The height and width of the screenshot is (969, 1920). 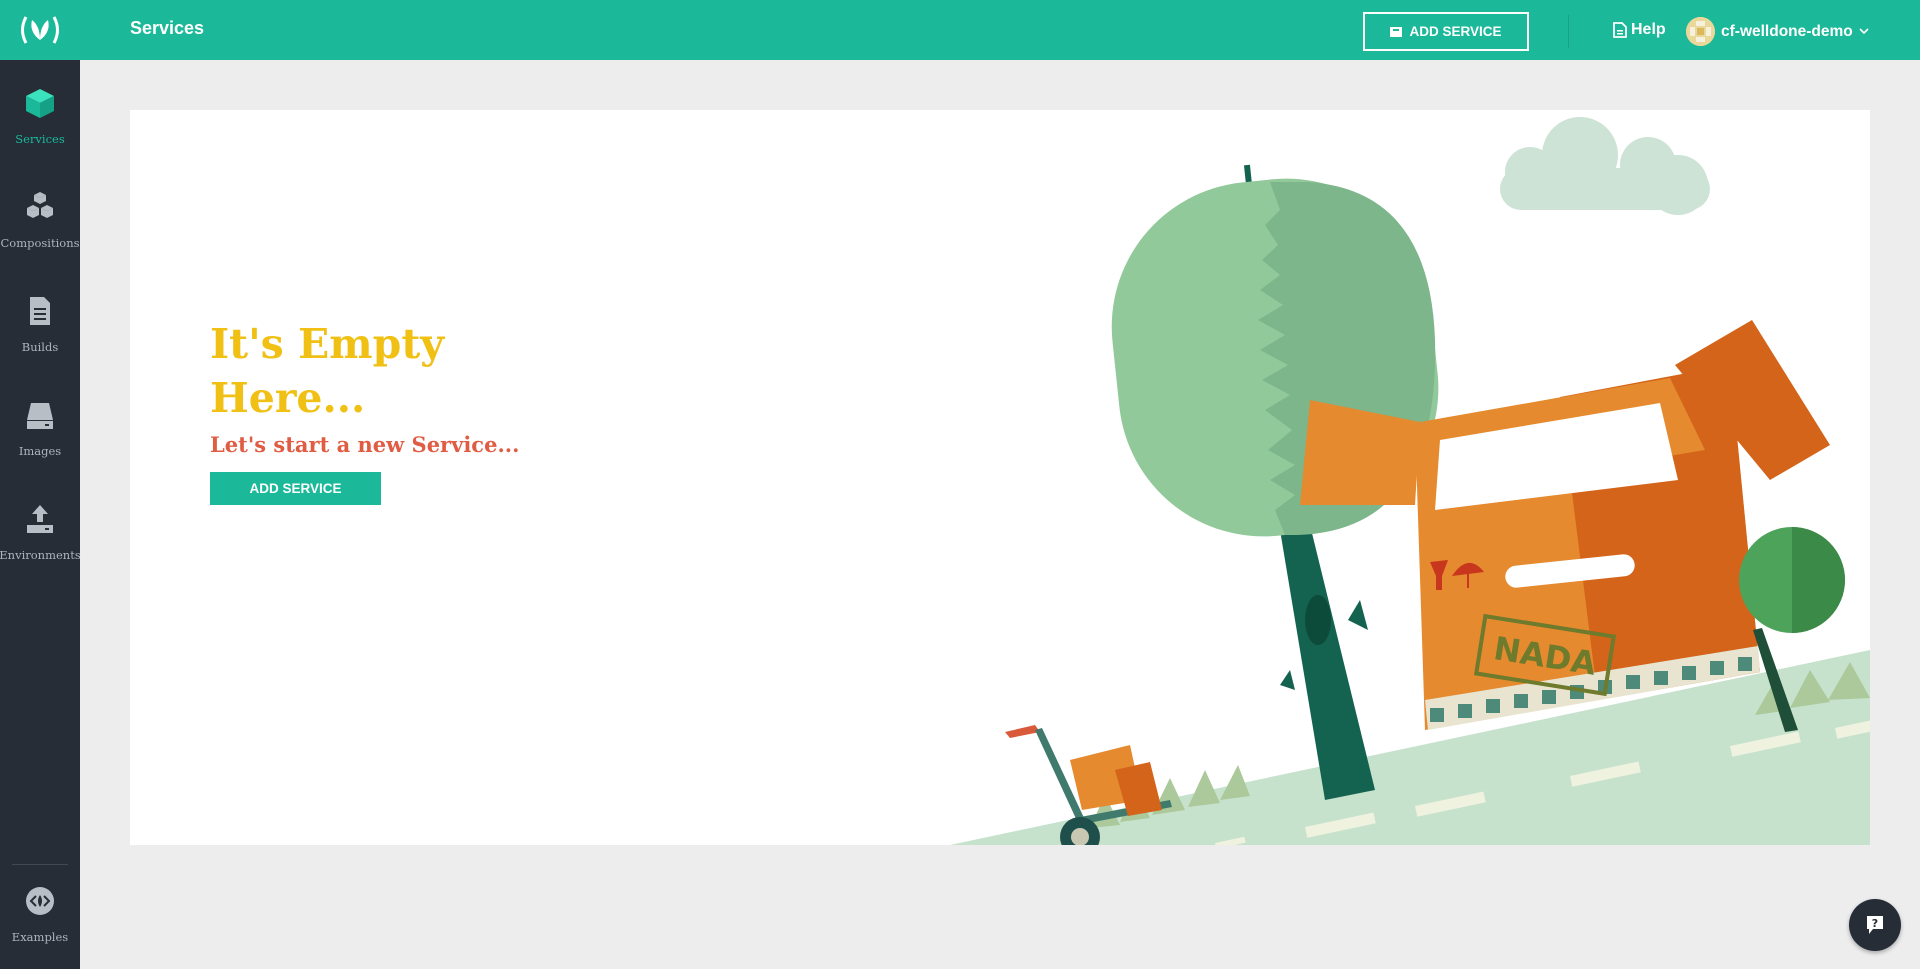 I want to click on document-icon, so click(x=40, y=311).